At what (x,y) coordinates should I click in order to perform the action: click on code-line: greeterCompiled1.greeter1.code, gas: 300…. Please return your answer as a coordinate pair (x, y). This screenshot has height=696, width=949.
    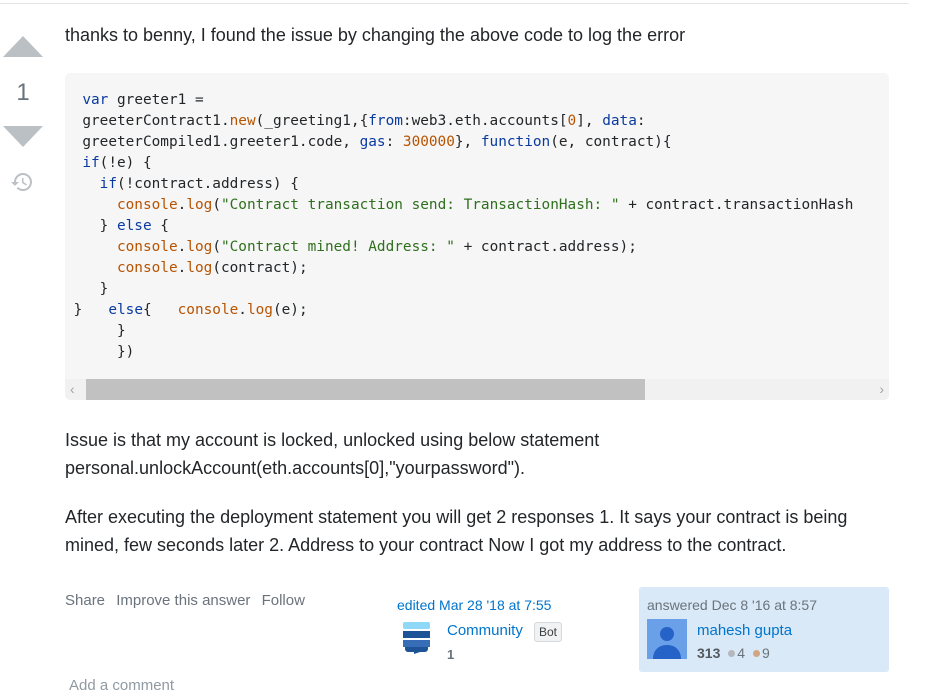
    Looking at the image, I should click on (368, 142).